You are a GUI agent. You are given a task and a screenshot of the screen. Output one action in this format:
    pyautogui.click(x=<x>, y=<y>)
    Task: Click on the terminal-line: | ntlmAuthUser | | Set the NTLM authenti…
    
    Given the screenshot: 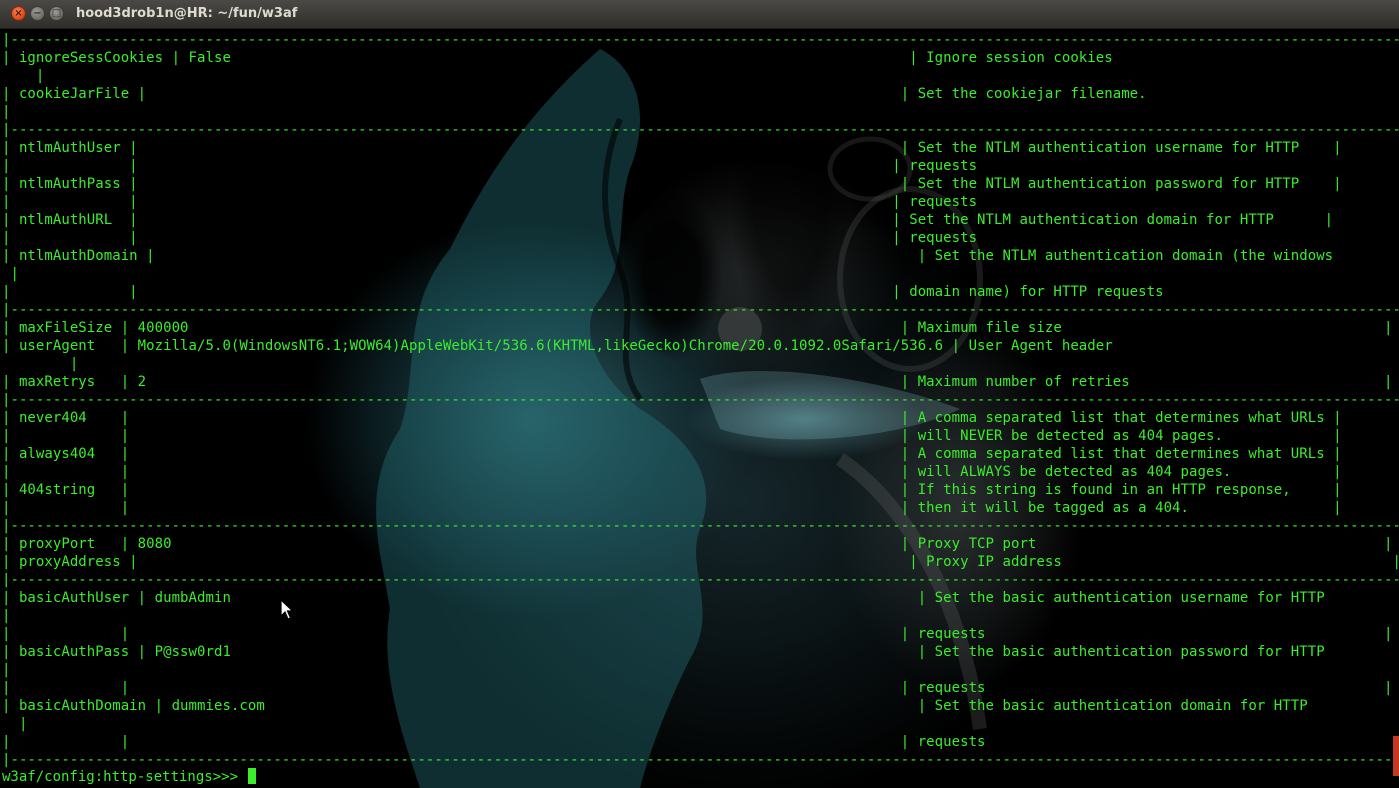 What is the action you would take?
    pyautogui.click(x=672, y=148)
    